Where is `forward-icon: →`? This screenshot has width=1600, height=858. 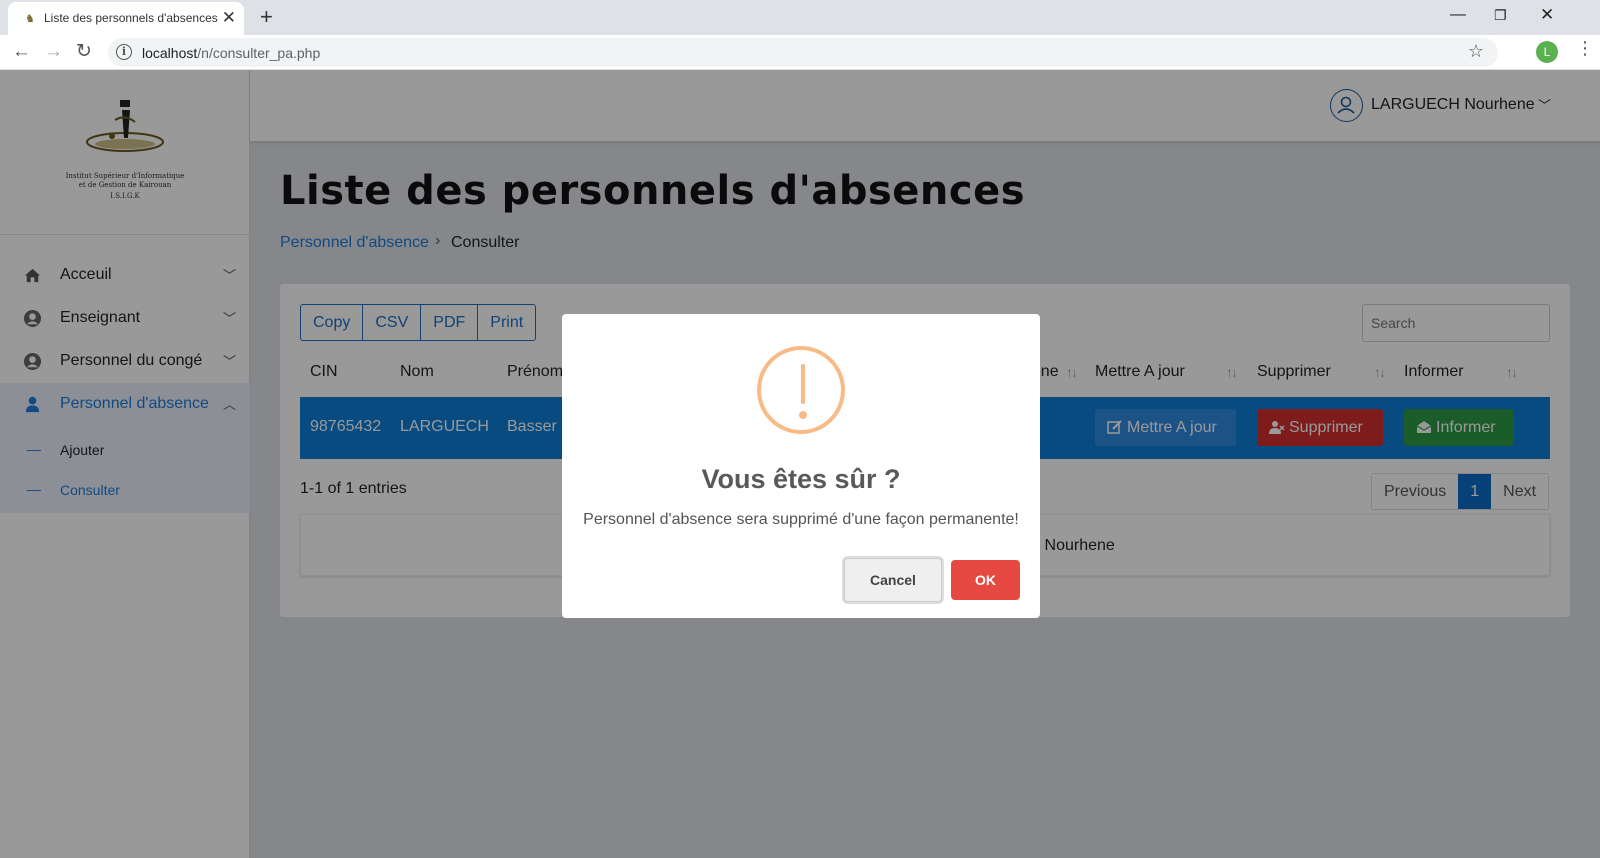 forward-icon: → is located at coordinates (53, 52).